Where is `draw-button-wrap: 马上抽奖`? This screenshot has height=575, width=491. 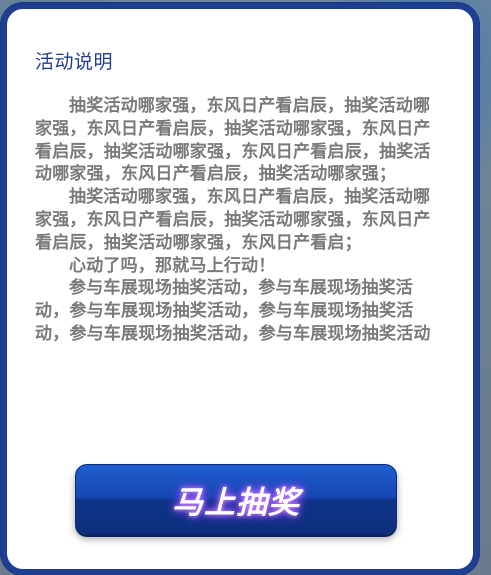 draw-button-wrap: 马上抽奖 is located at coordinates (236, 499).